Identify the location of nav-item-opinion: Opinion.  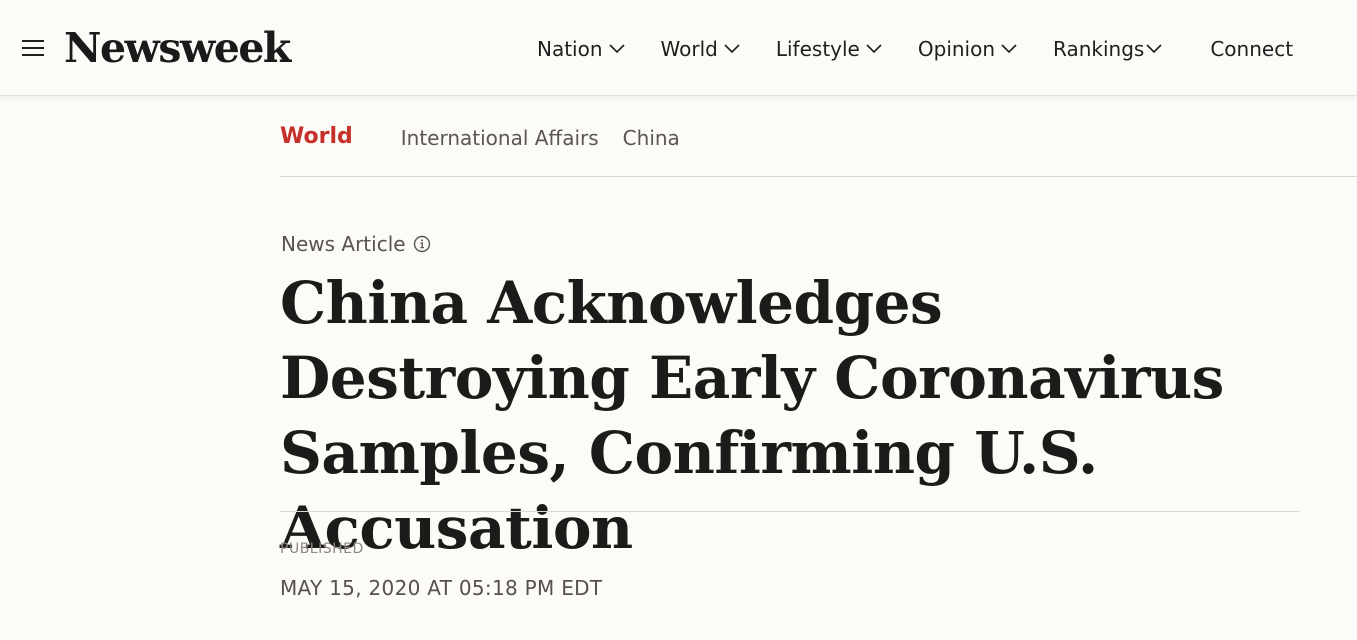
(967, 49).